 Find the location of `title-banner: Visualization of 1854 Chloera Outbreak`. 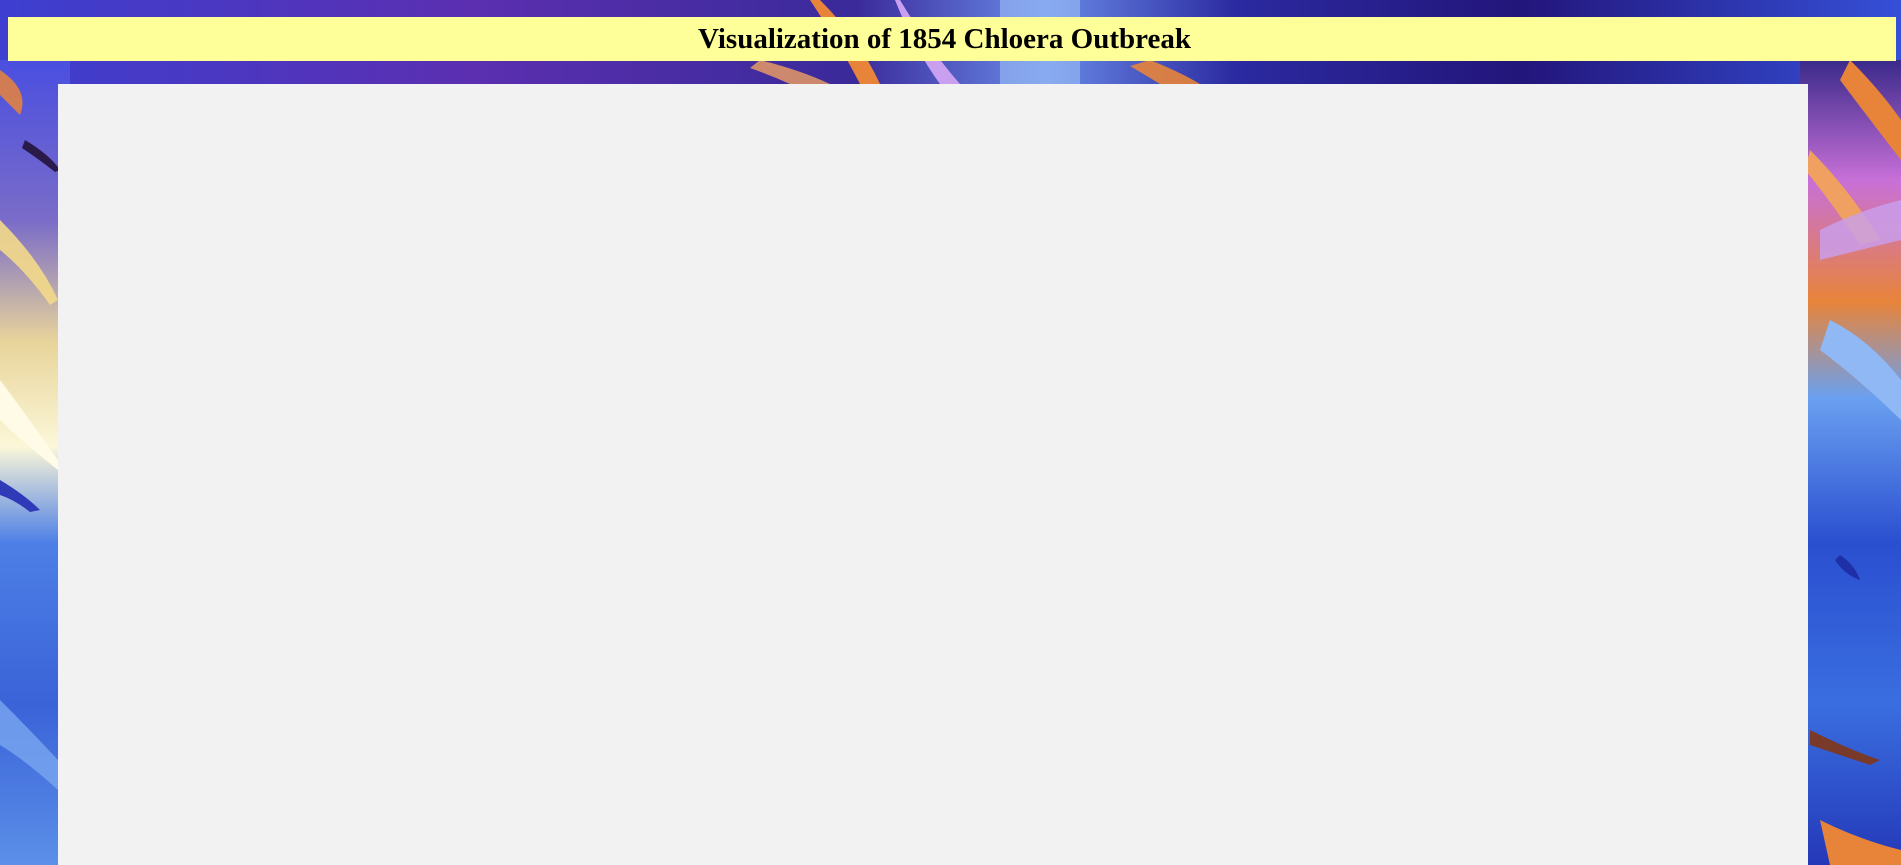

title-banner: Visualization of 1854 Chloera Outbreak is located at coordinates (952, 39).